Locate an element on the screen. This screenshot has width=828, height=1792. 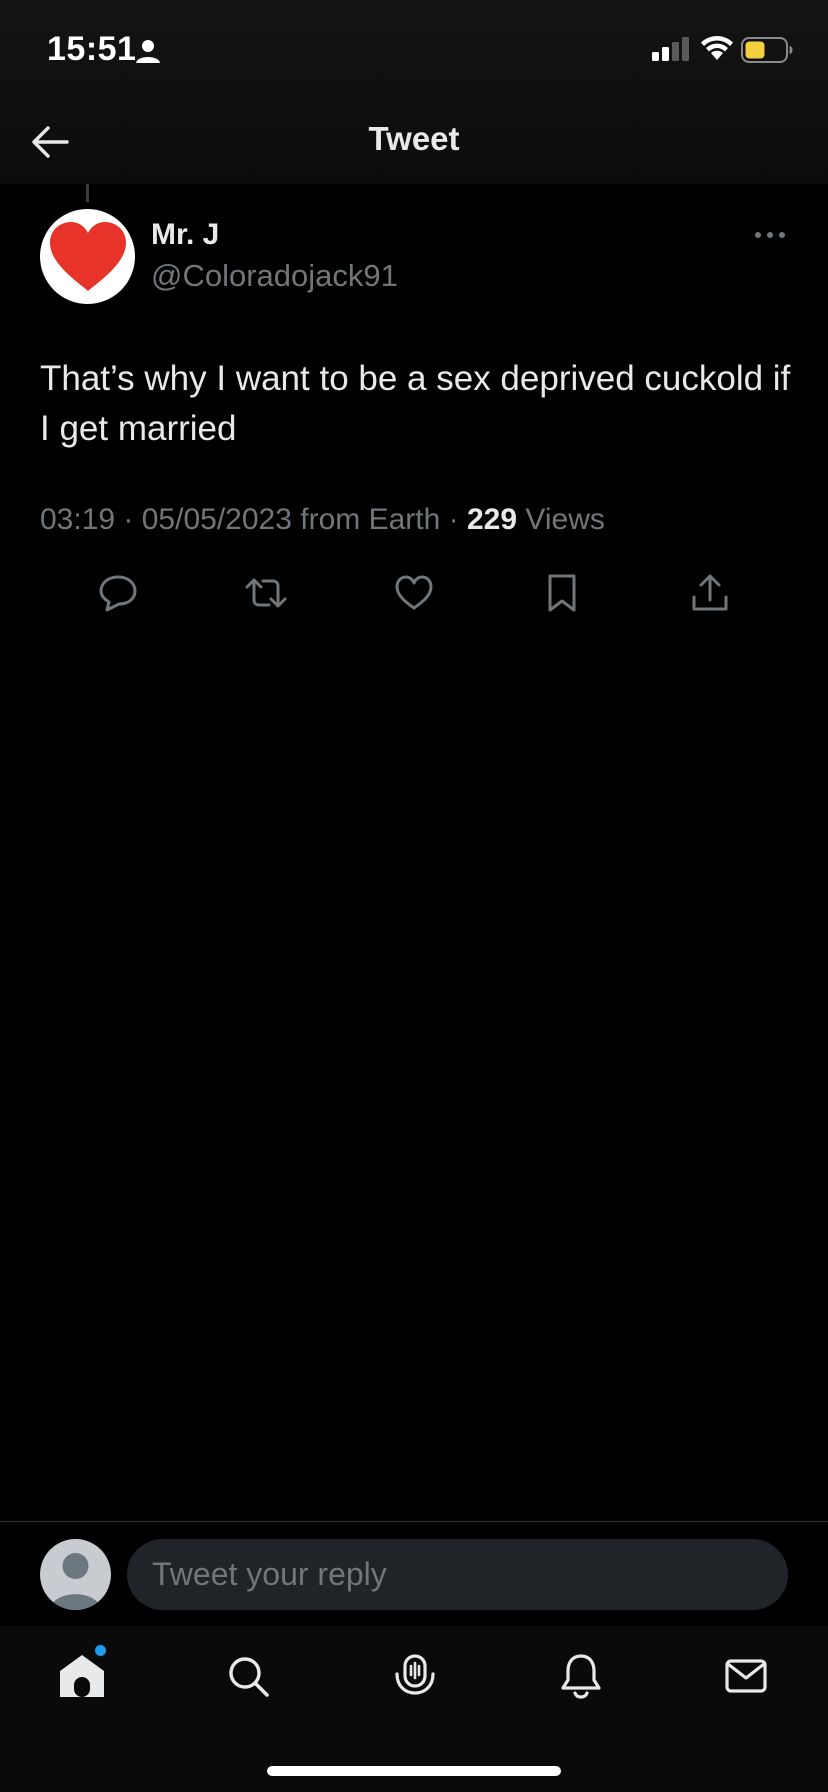
more-options-button is located at coordinates (770, 235).